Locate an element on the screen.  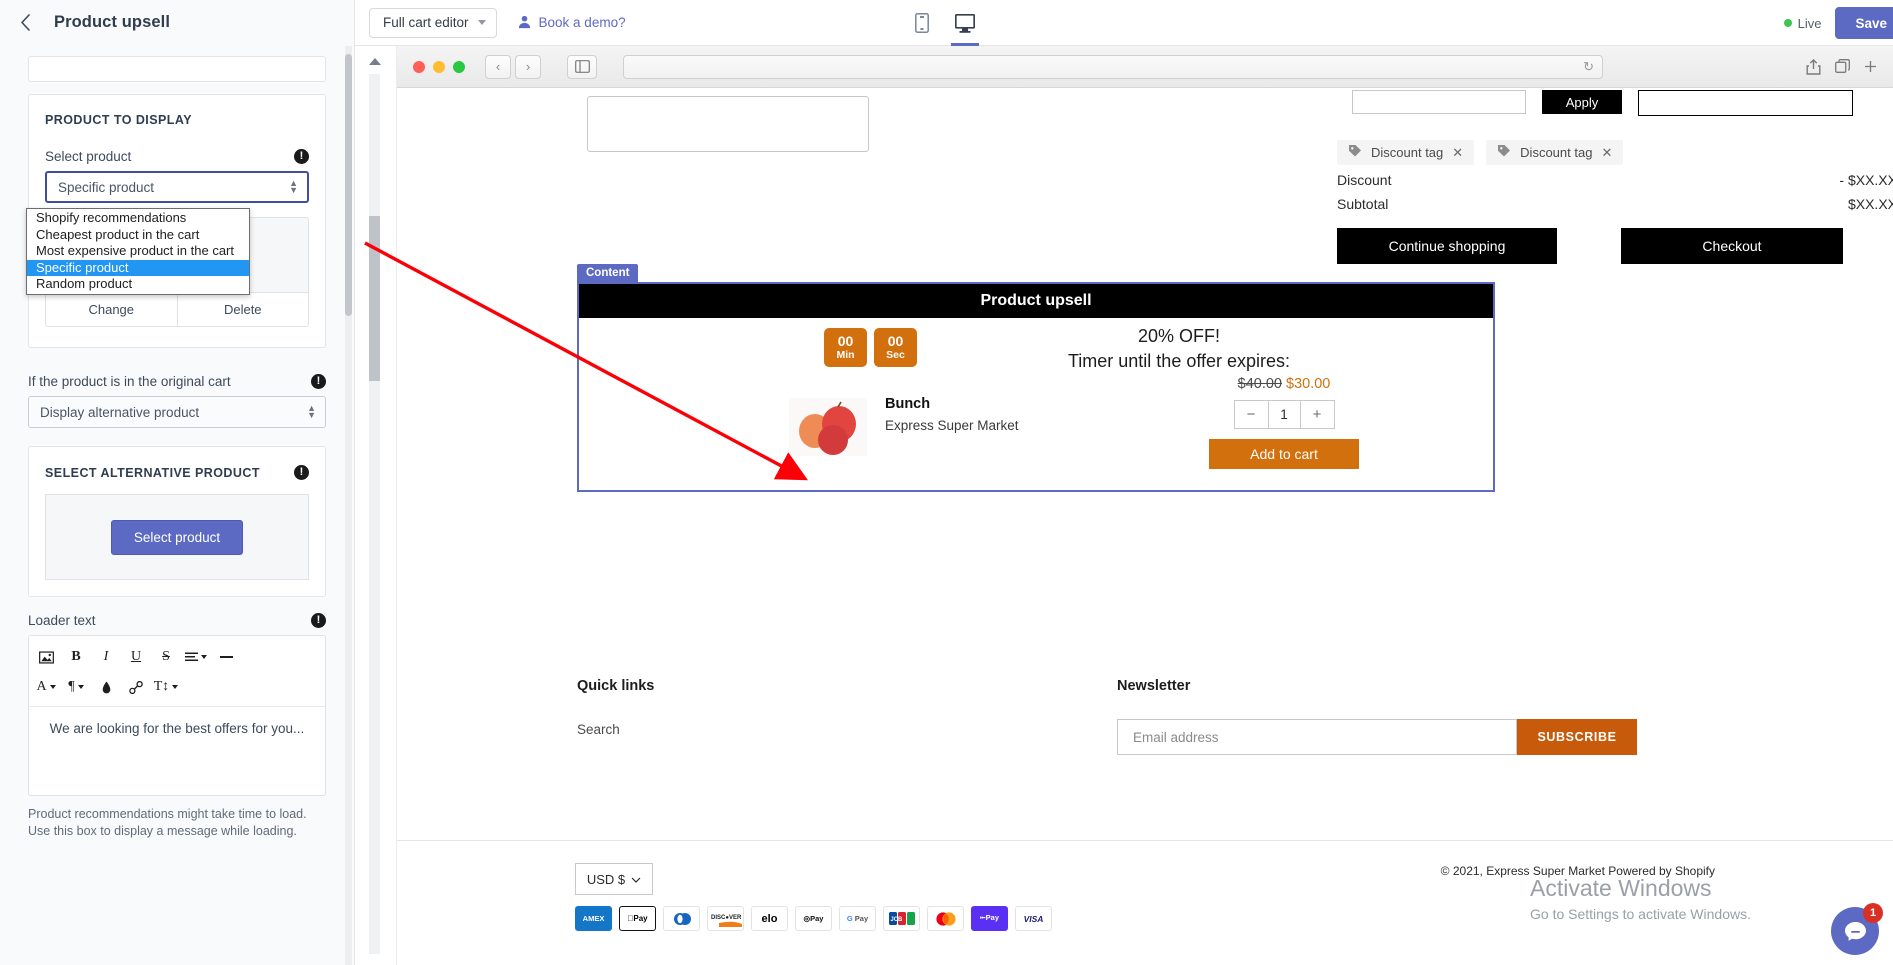
tag-icon is located at coordinates (1504, 152).